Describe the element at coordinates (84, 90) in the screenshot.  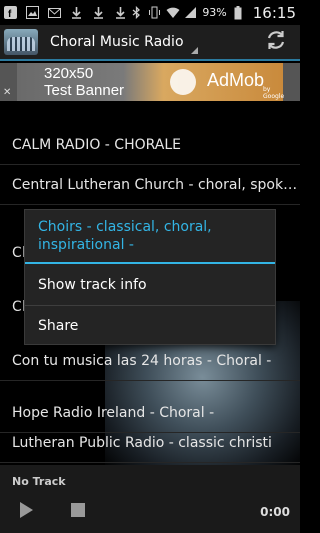
I see `ad-line2: Test Banner` at that location.